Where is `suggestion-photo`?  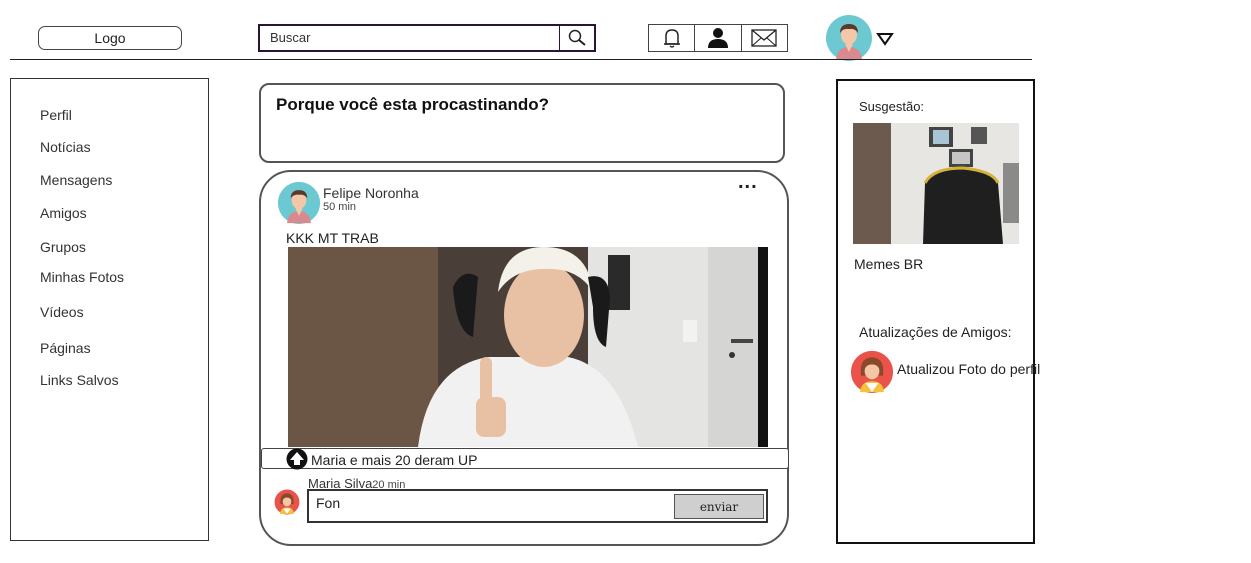 suggestion-photo is located at coordinates (936, 183).